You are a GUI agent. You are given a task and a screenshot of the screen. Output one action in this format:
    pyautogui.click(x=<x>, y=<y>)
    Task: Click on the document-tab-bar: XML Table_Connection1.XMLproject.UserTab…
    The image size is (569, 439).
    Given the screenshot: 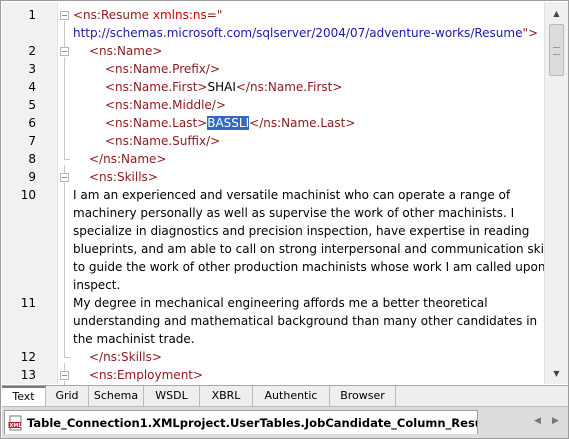 What is the action you would take?
    pyautogui.click(x=285, y=422)
    